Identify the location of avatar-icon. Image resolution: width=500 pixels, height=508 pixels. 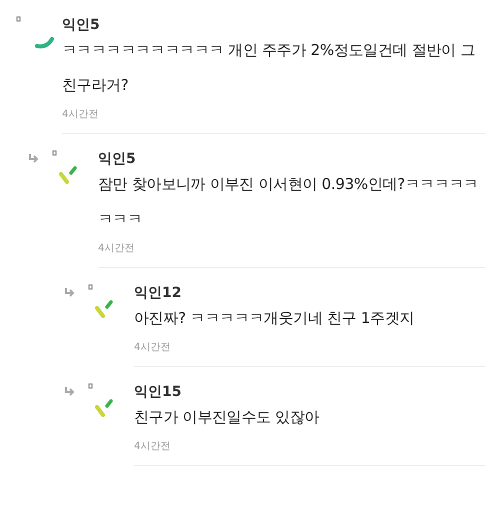
(35, 33).